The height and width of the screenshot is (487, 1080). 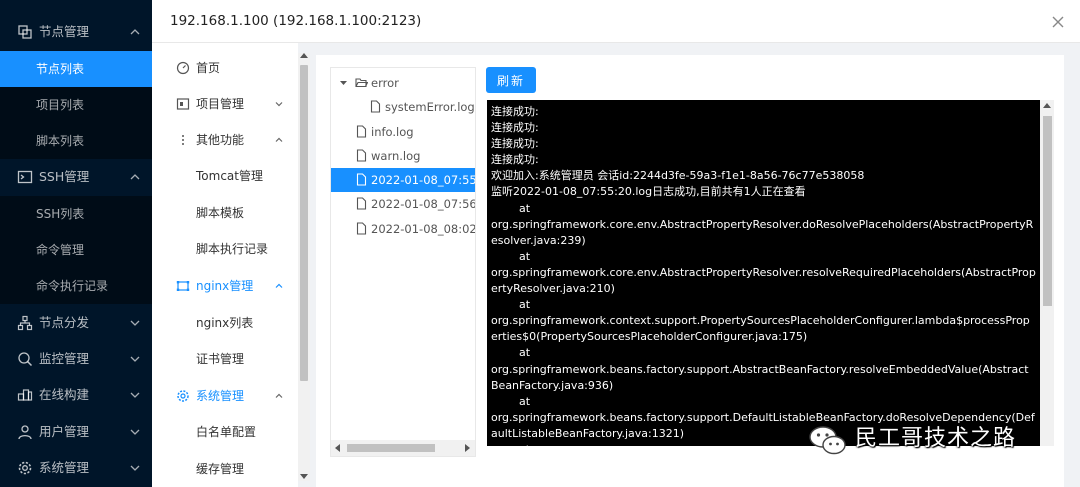 What do you see at coordinates (225, 432) in the screenshot?
I see `menu-item-whitelist: 白名单配置` at bounding box center [225, 432].